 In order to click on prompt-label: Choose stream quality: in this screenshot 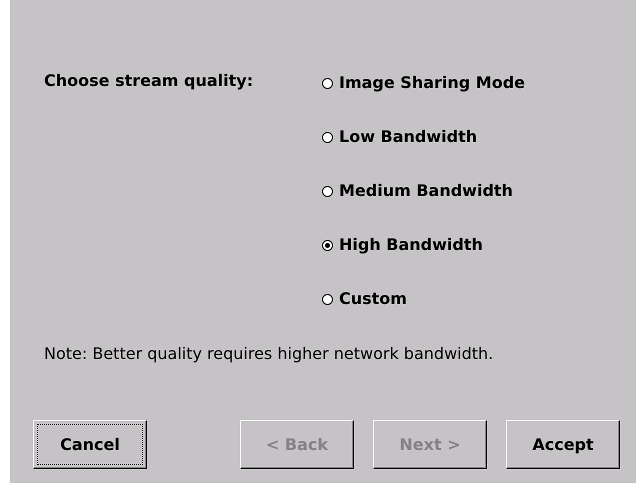, I will do `click(149, 81)`.